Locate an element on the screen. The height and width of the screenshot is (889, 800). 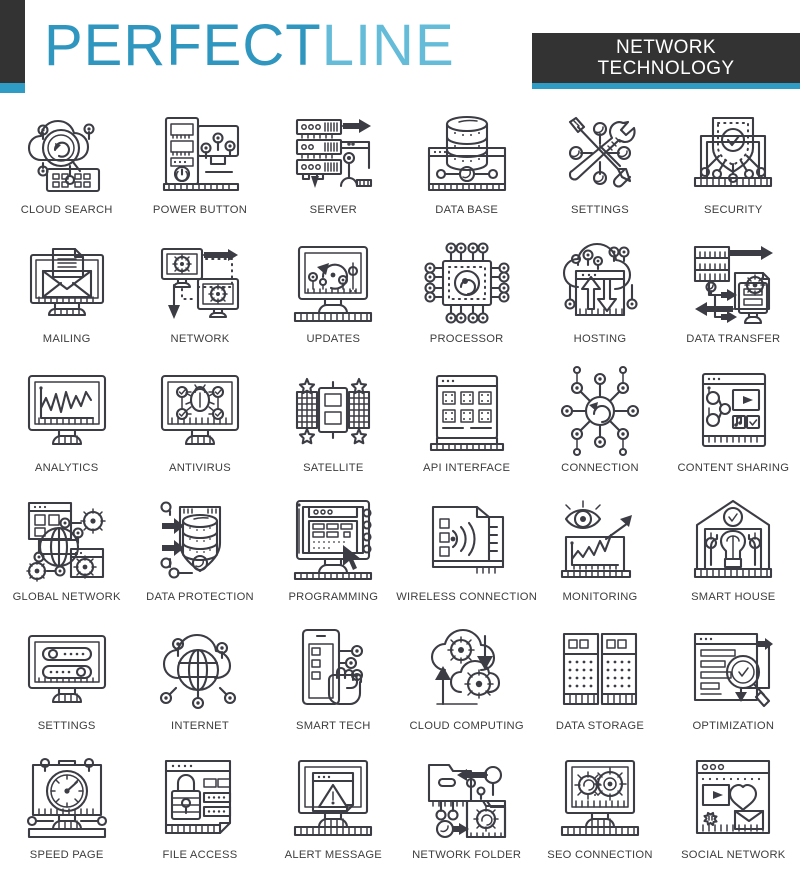
social-network-icon is located at coordinates (733, 798).